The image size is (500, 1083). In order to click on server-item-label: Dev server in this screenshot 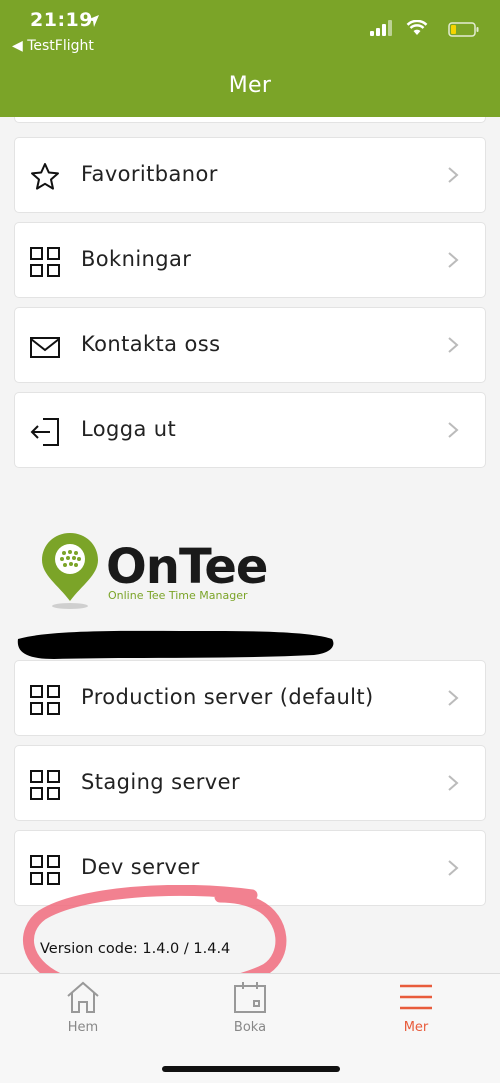, I will do `click(140, 867)`.